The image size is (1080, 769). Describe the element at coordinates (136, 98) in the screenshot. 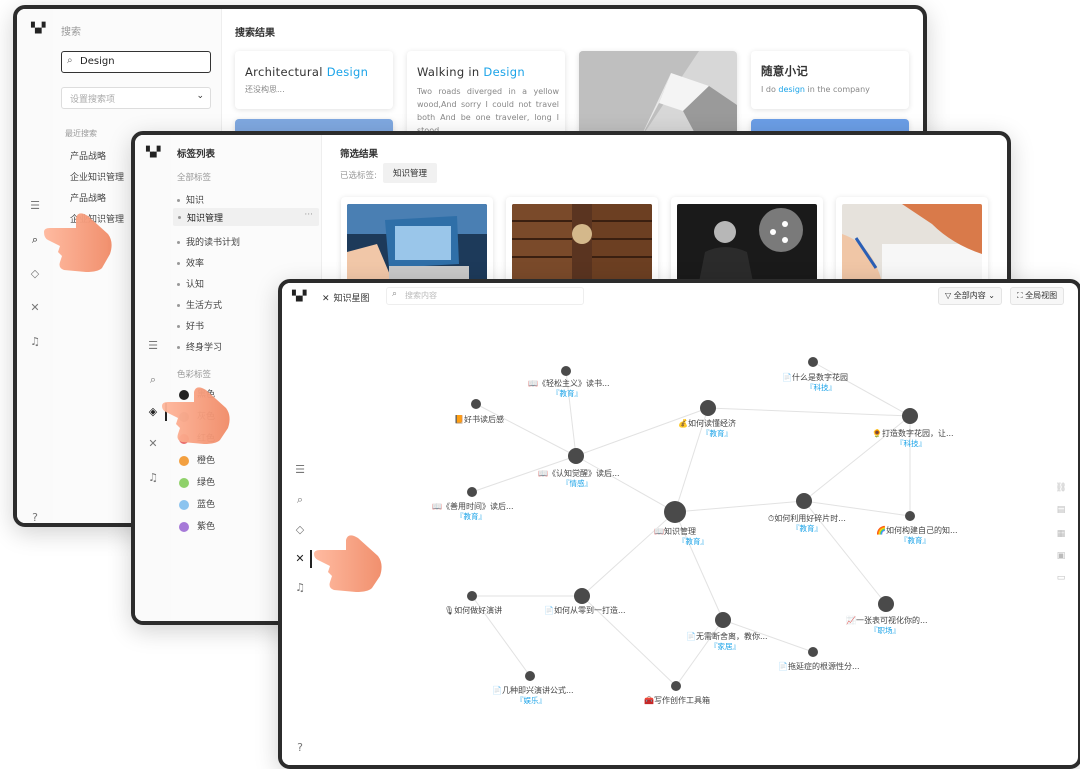

I see `search-option-select: 设置搜索项 ⌄` at that location.